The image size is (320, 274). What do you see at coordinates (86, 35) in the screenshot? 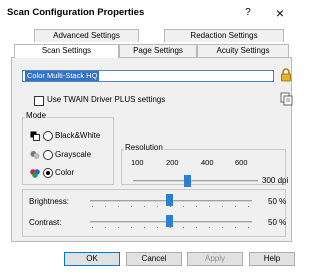
I see `tab-advanced-settings: Advanced Settings` at bounding box center [86, 35].